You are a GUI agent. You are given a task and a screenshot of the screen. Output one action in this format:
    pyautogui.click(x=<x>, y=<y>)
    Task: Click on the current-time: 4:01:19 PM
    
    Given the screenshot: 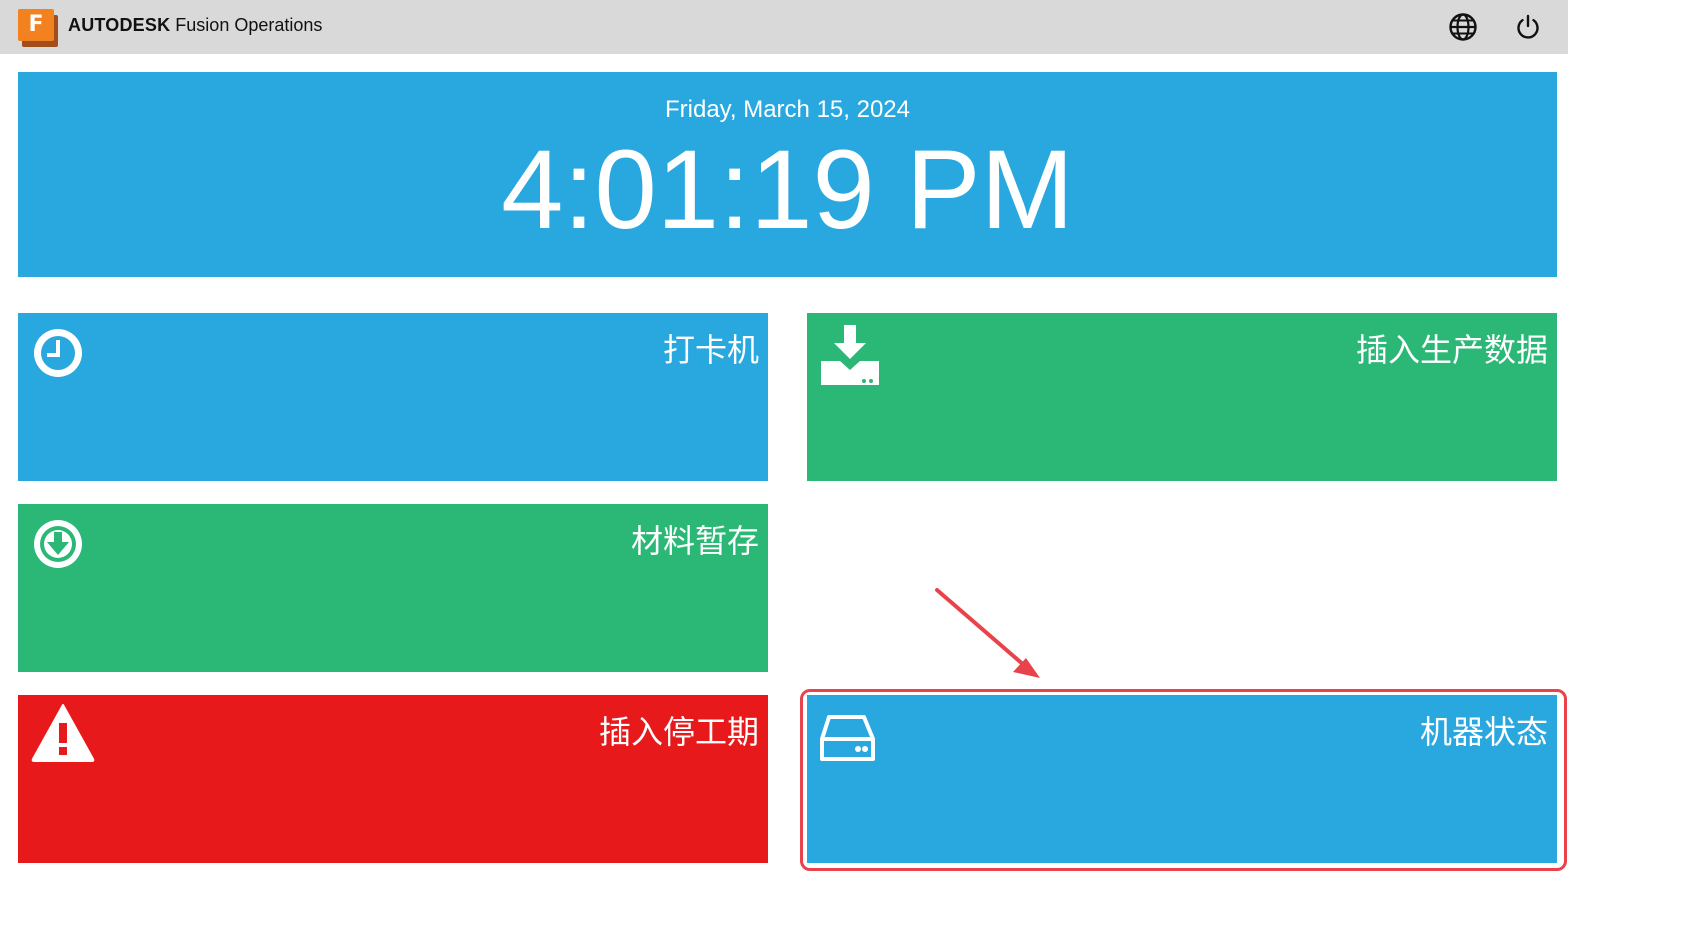 What is the action you would take?
    pyautogui.click(x=787, y=189)
    